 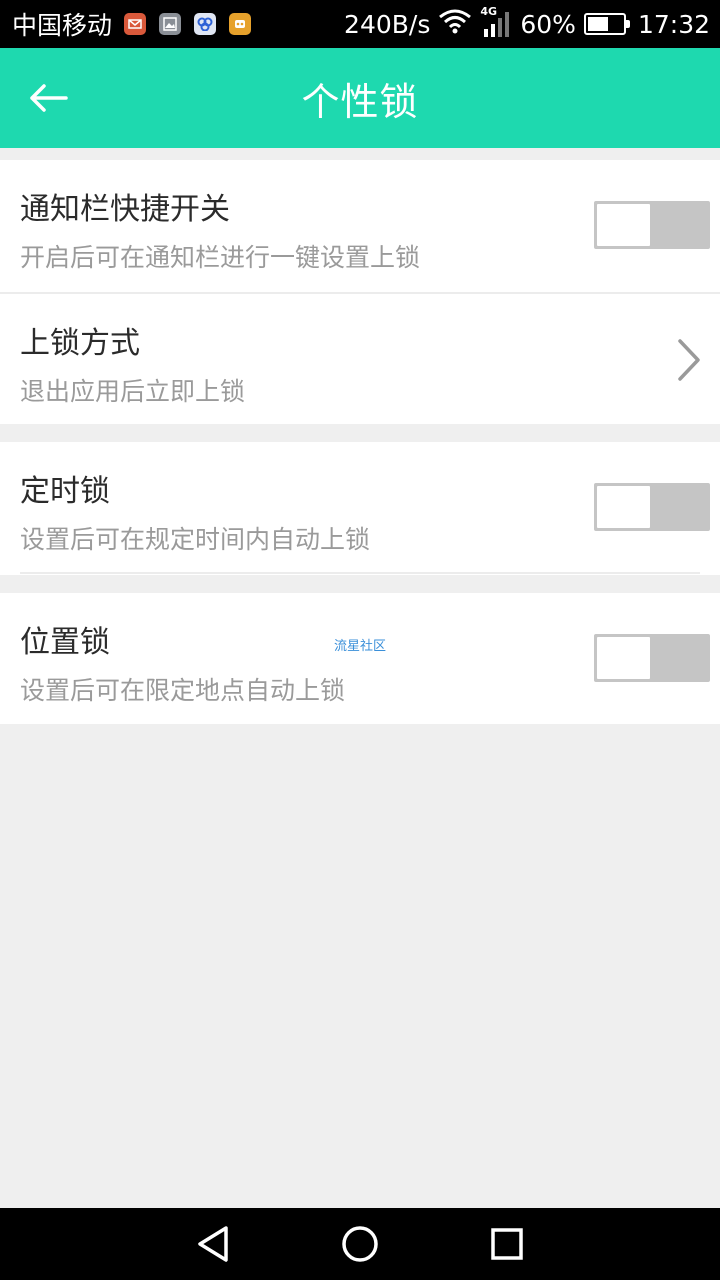 I want to click on settings-group-2: 定时锁 设置后可在规定时间内自动上锁, so click(x=360, y=508).